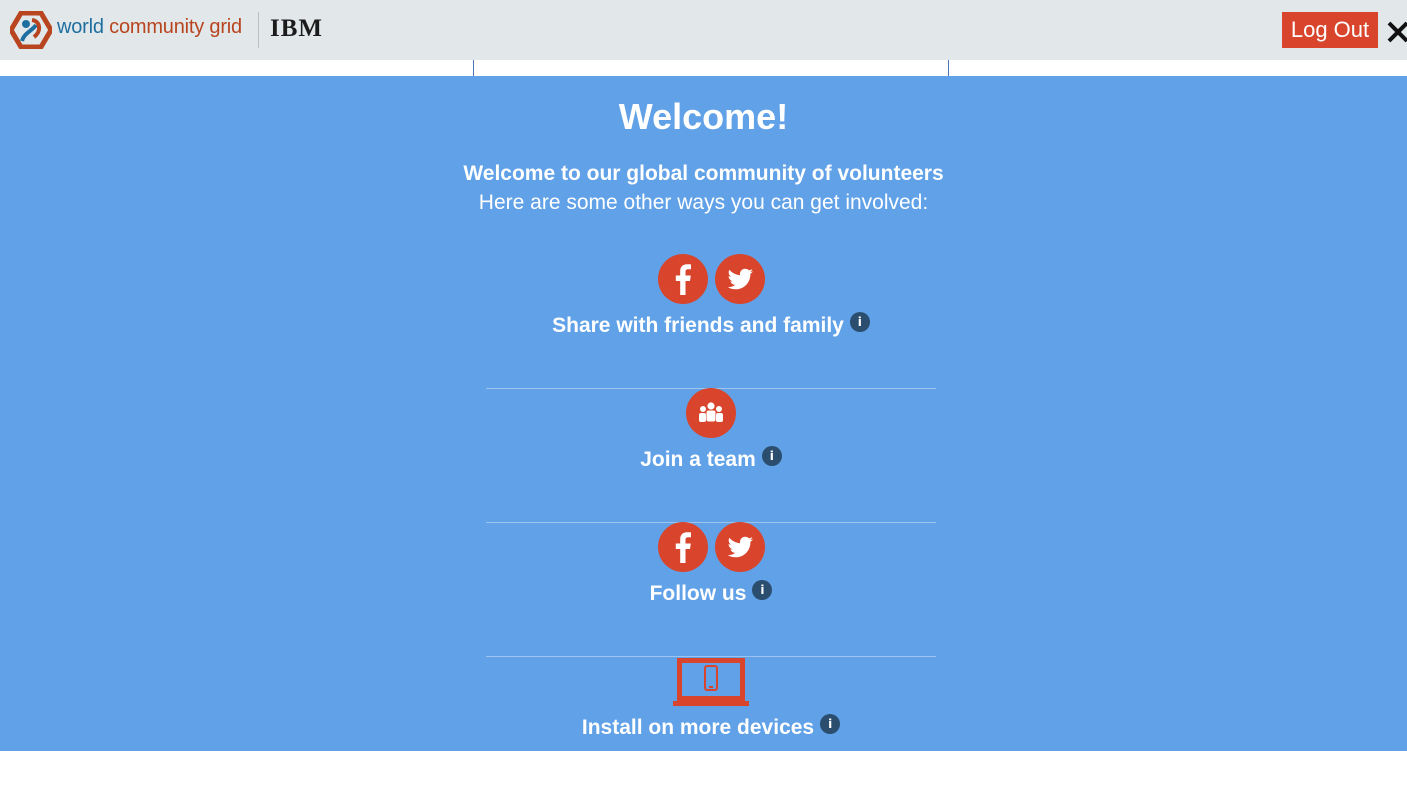 This screenshot has width=1407, height=790. Describe the element at coordinates (31, 30) in the screenshot. I see `world-community-grid-logo-icon` at that location.